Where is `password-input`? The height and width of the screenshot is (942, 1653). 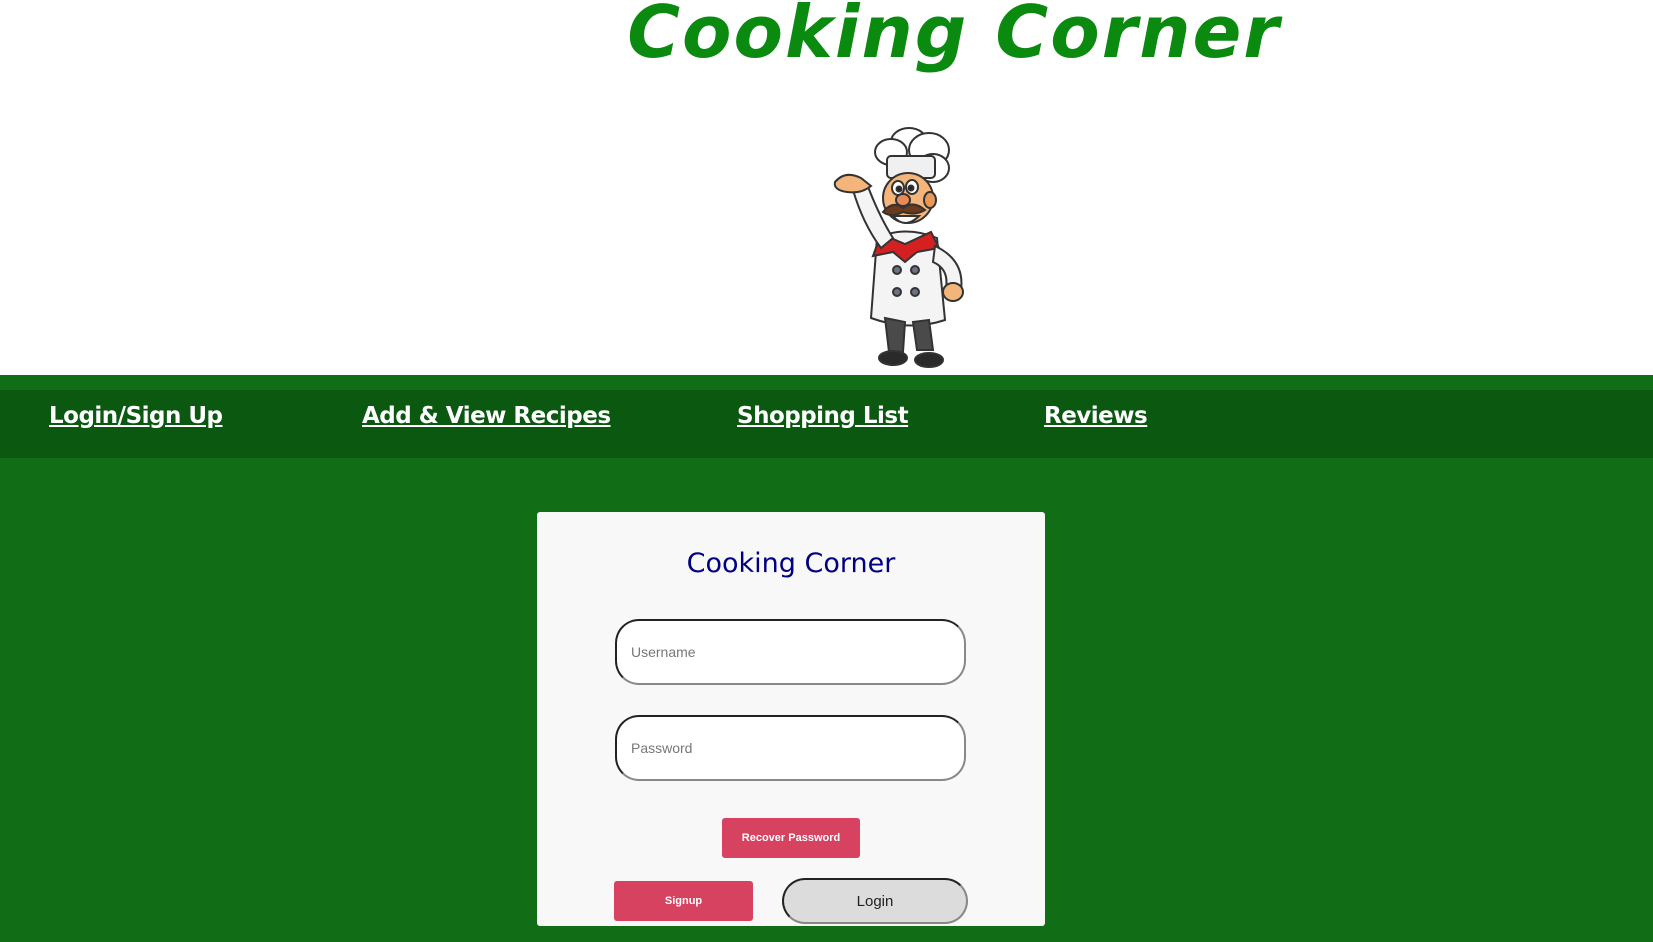 password-input is located at coordinates (790, 748).